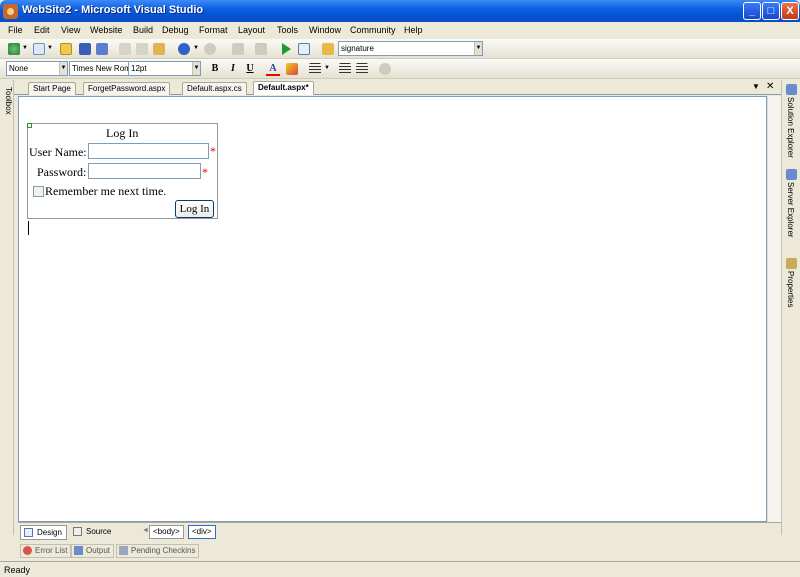  What do you see at coordinates (292, 69) in the screenshot?
I see `highlight-icon` at bounding box center [292, 69].